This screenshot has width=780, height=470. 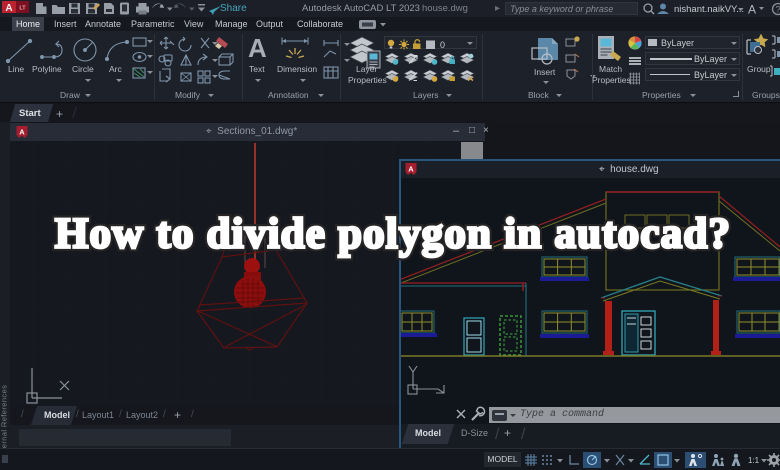 I want to click on svg-text: 1:1, so click(x=754, y=460).